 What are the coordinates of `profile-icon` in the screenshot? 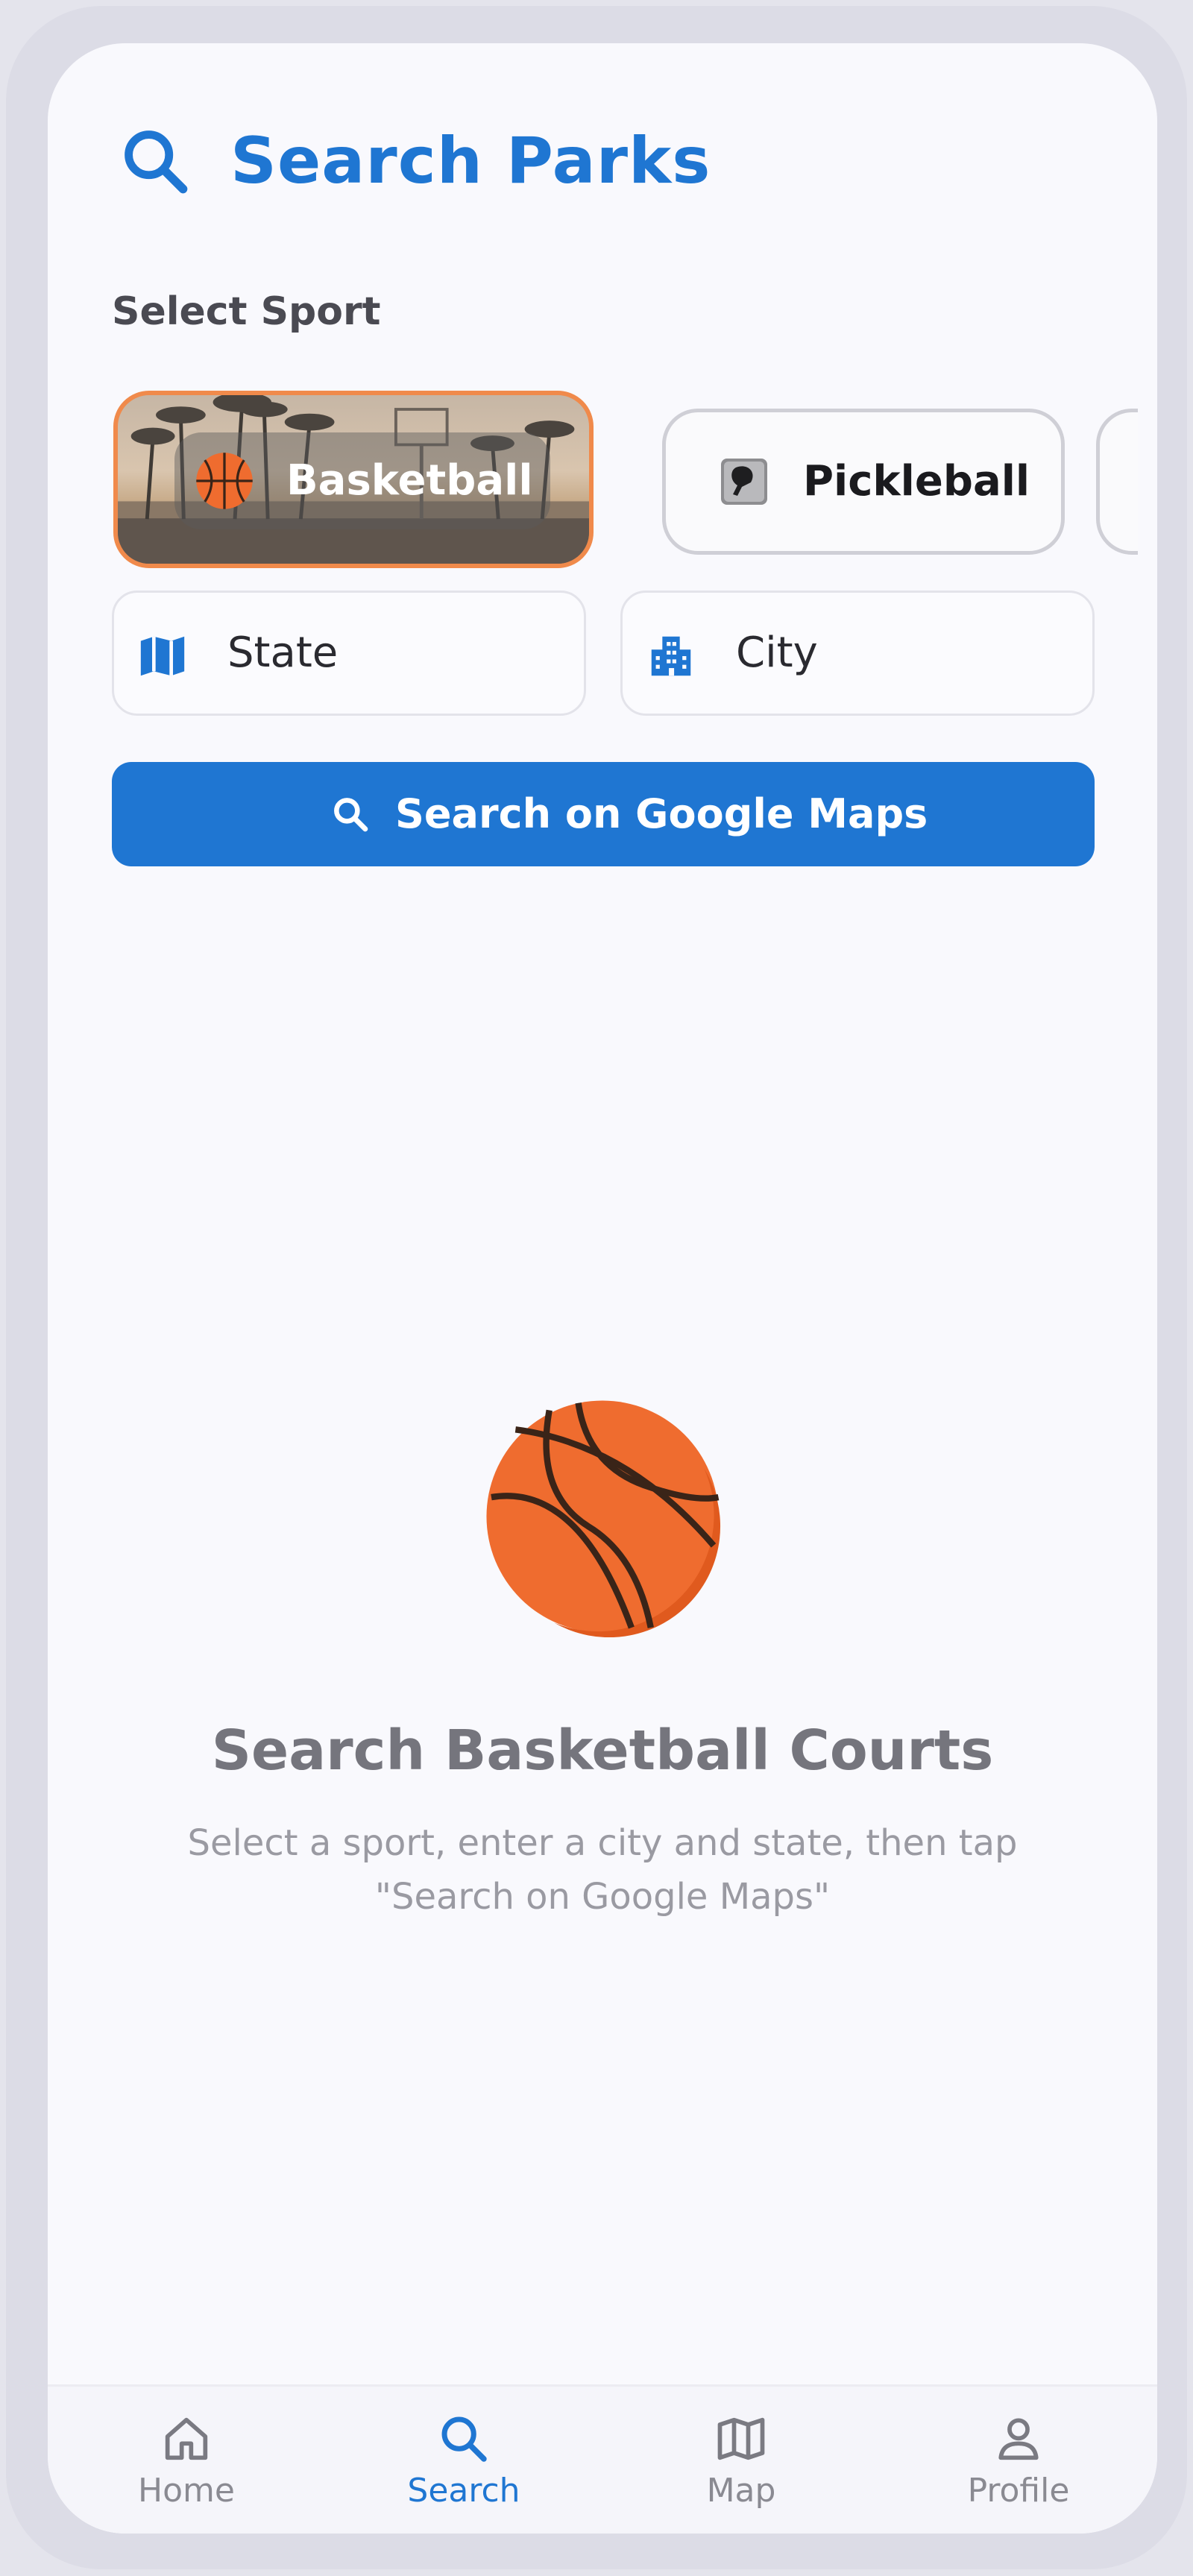 It's located at (1018, 2439).